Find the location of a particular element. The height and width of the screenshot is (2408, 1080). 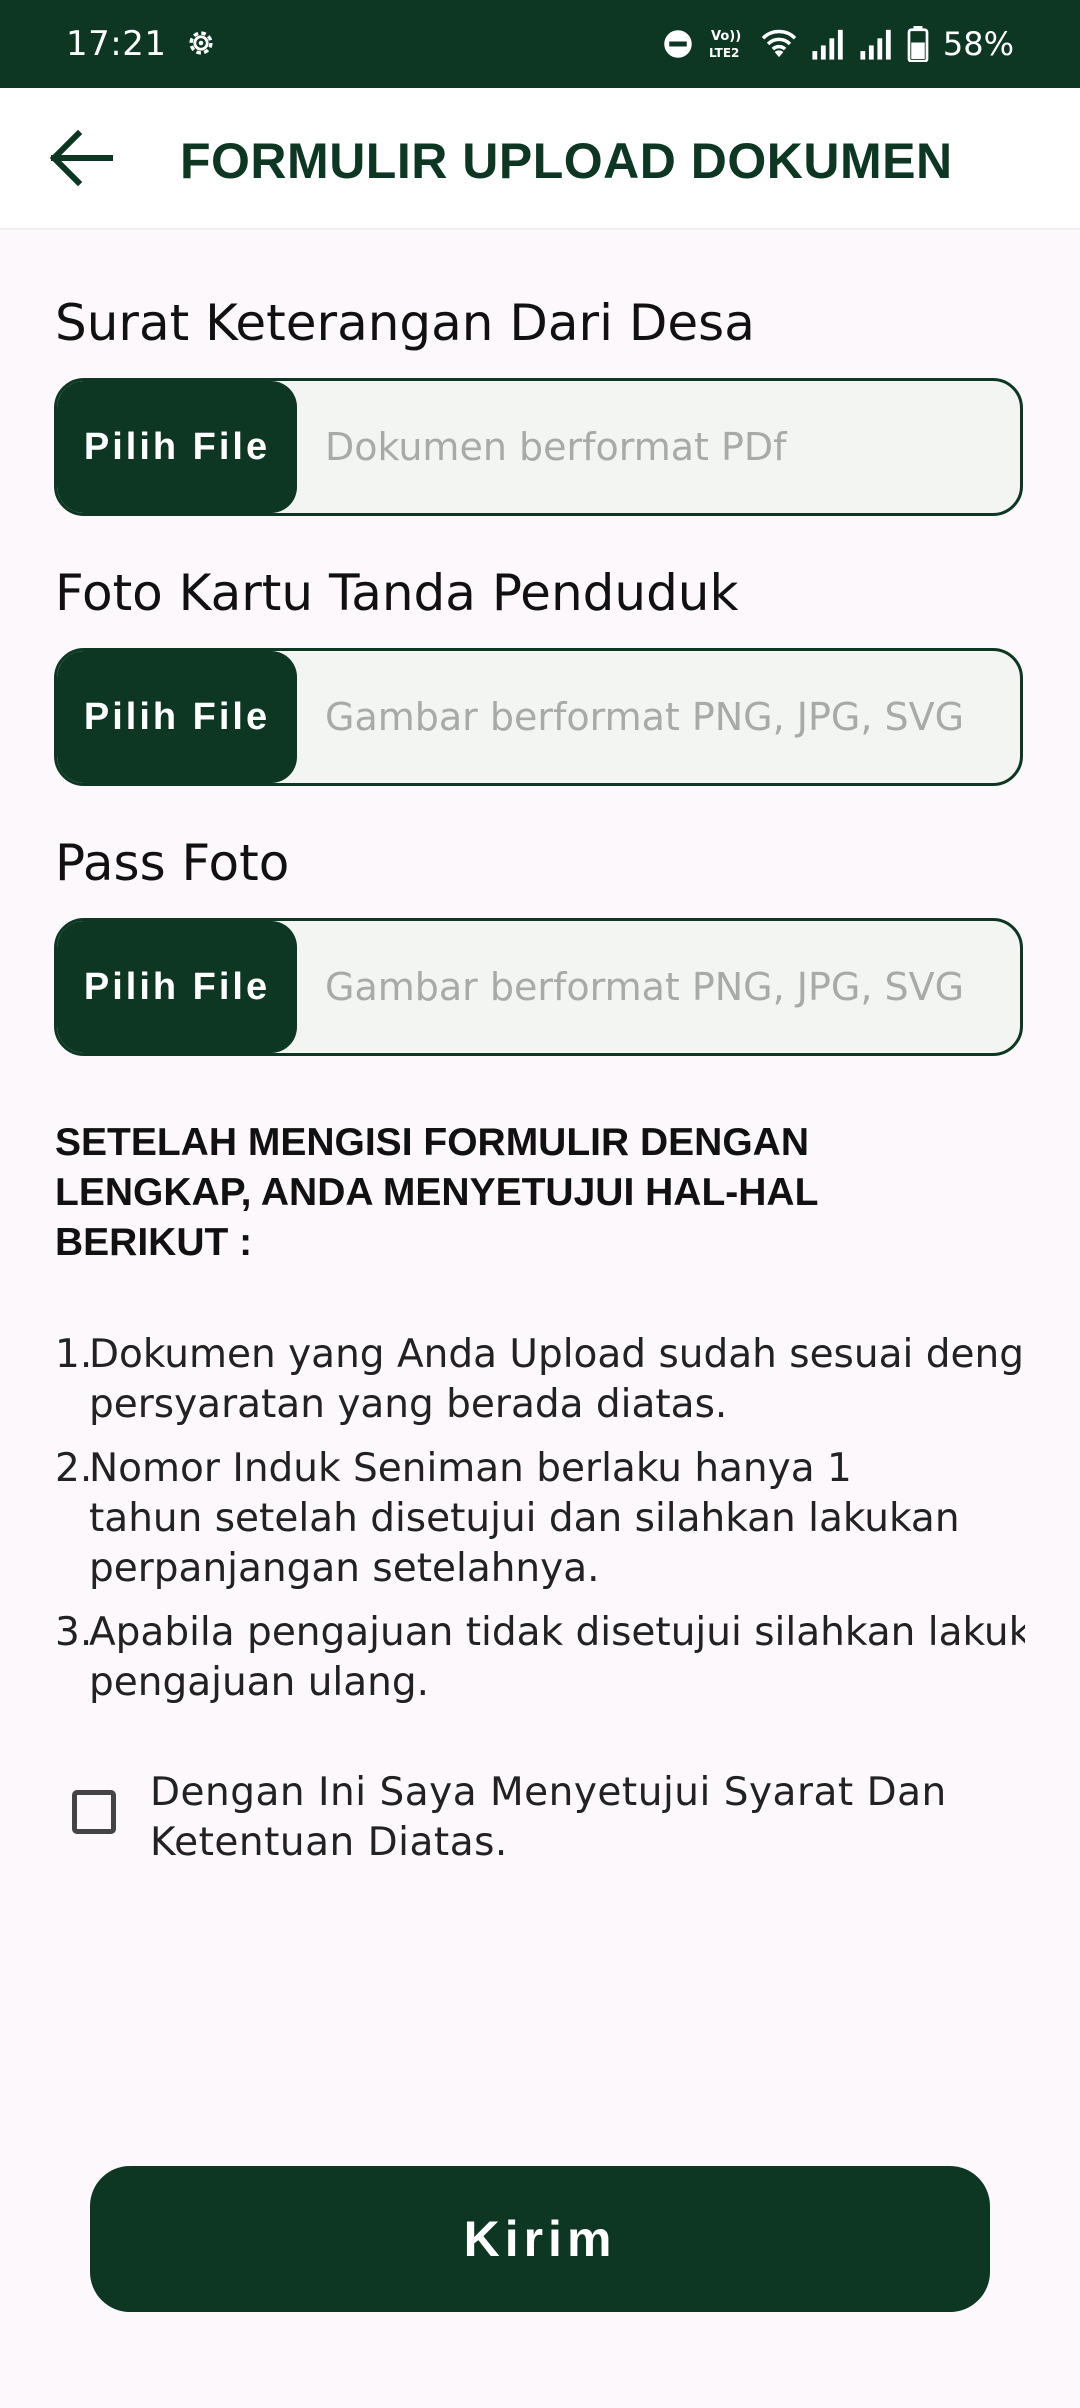

field-label-pass-foto: Pass Foto is located at coordinates (172, 863).